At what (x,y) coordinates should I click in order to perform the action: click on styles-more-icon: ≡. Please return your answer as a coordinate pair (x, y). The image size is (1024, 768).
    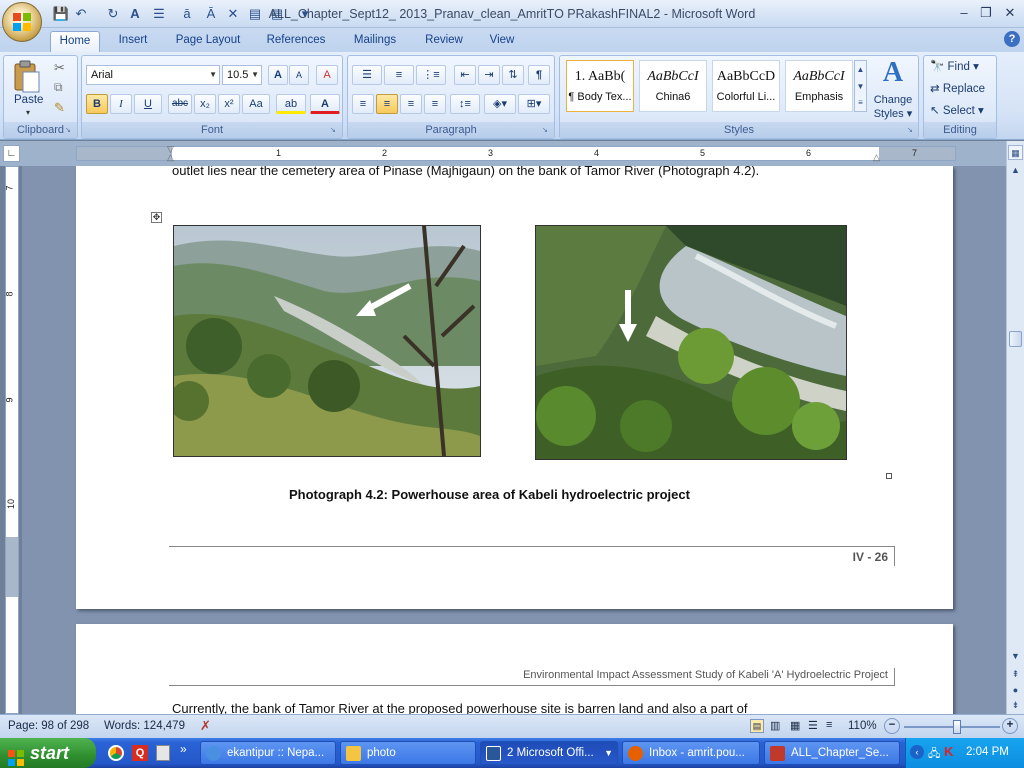
    Looking at the image, I should click on (860, 103).